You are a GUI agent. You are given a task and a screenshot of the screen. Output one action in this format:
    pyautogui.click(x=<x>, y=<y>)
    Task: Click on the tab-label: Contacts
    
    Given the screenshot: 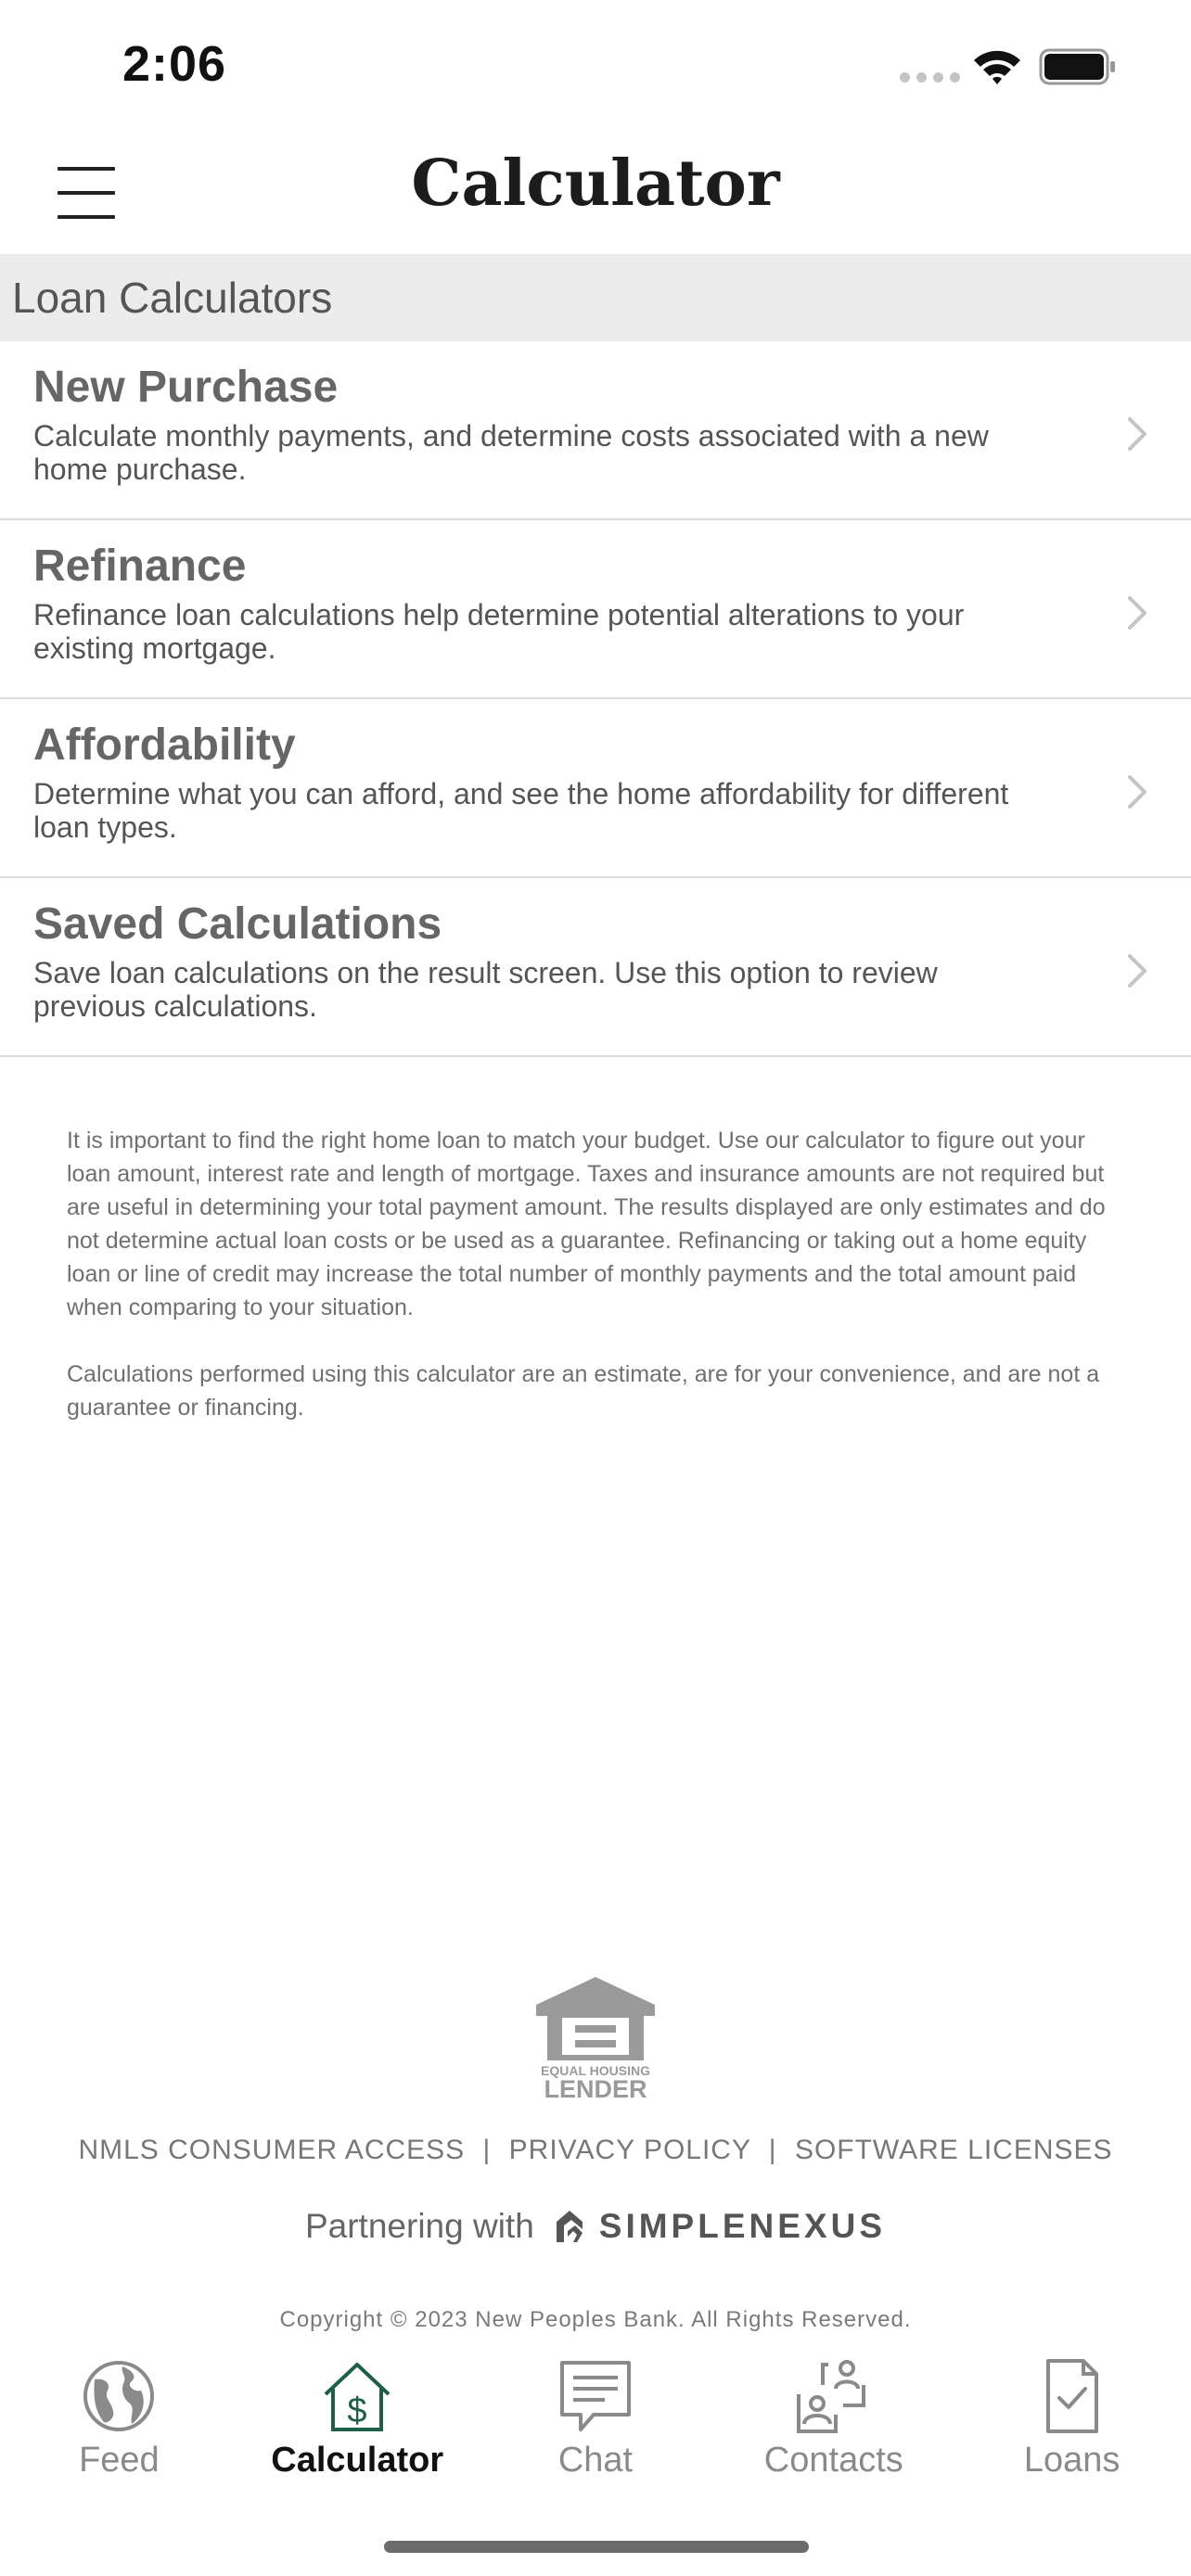 What is the action you would take?
    pyautogui.click(x=833, y=2460)
    